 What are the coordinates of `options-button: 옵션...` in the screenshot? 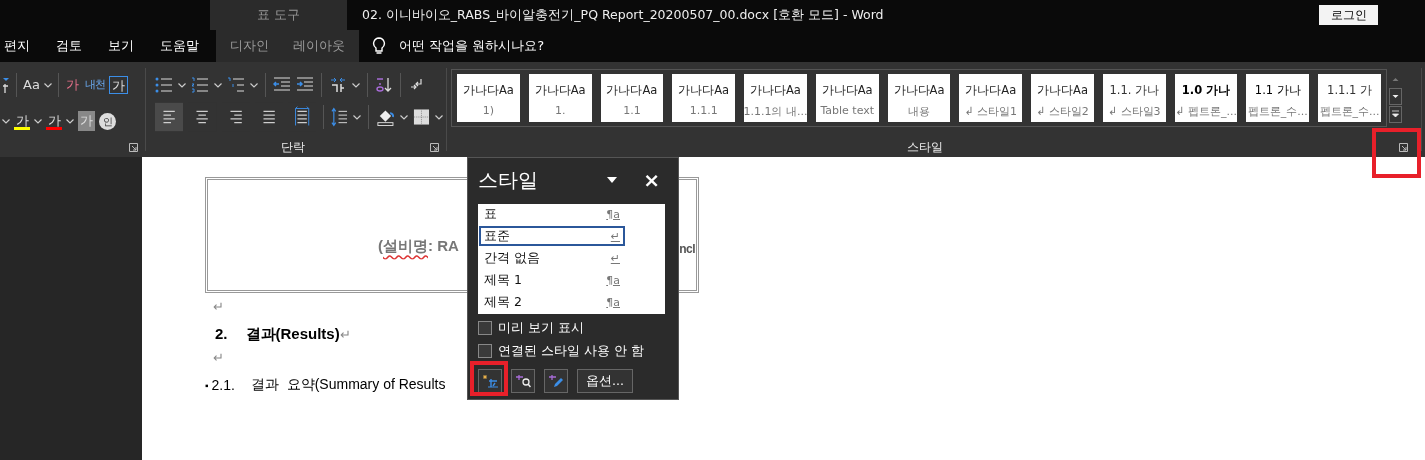 It's located at (605, 381).